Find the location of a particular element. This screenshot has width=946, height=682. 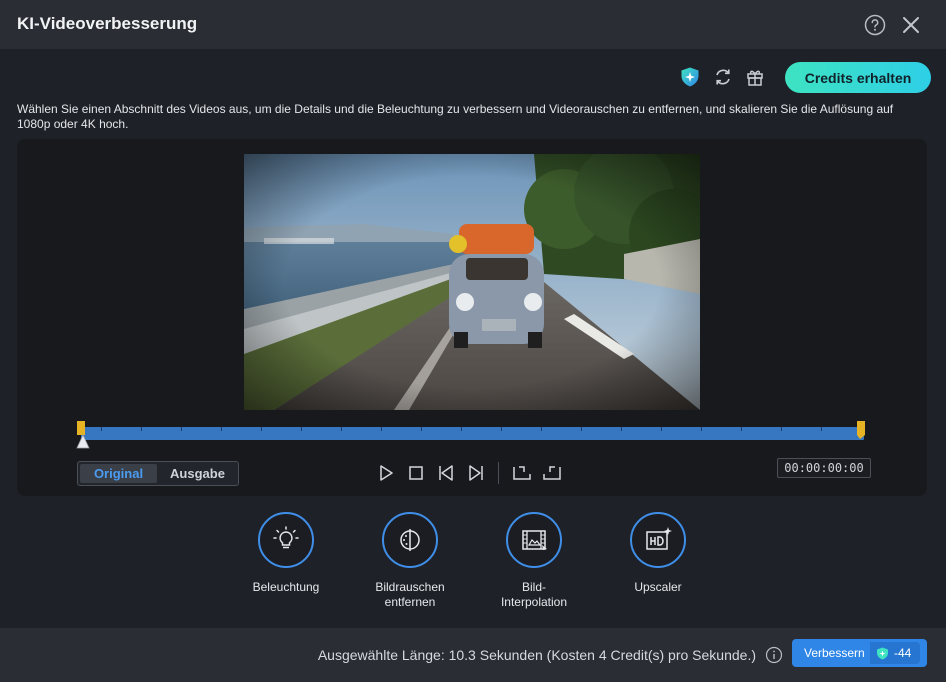

timeline-end-handle is located at coordinates (861, 431).